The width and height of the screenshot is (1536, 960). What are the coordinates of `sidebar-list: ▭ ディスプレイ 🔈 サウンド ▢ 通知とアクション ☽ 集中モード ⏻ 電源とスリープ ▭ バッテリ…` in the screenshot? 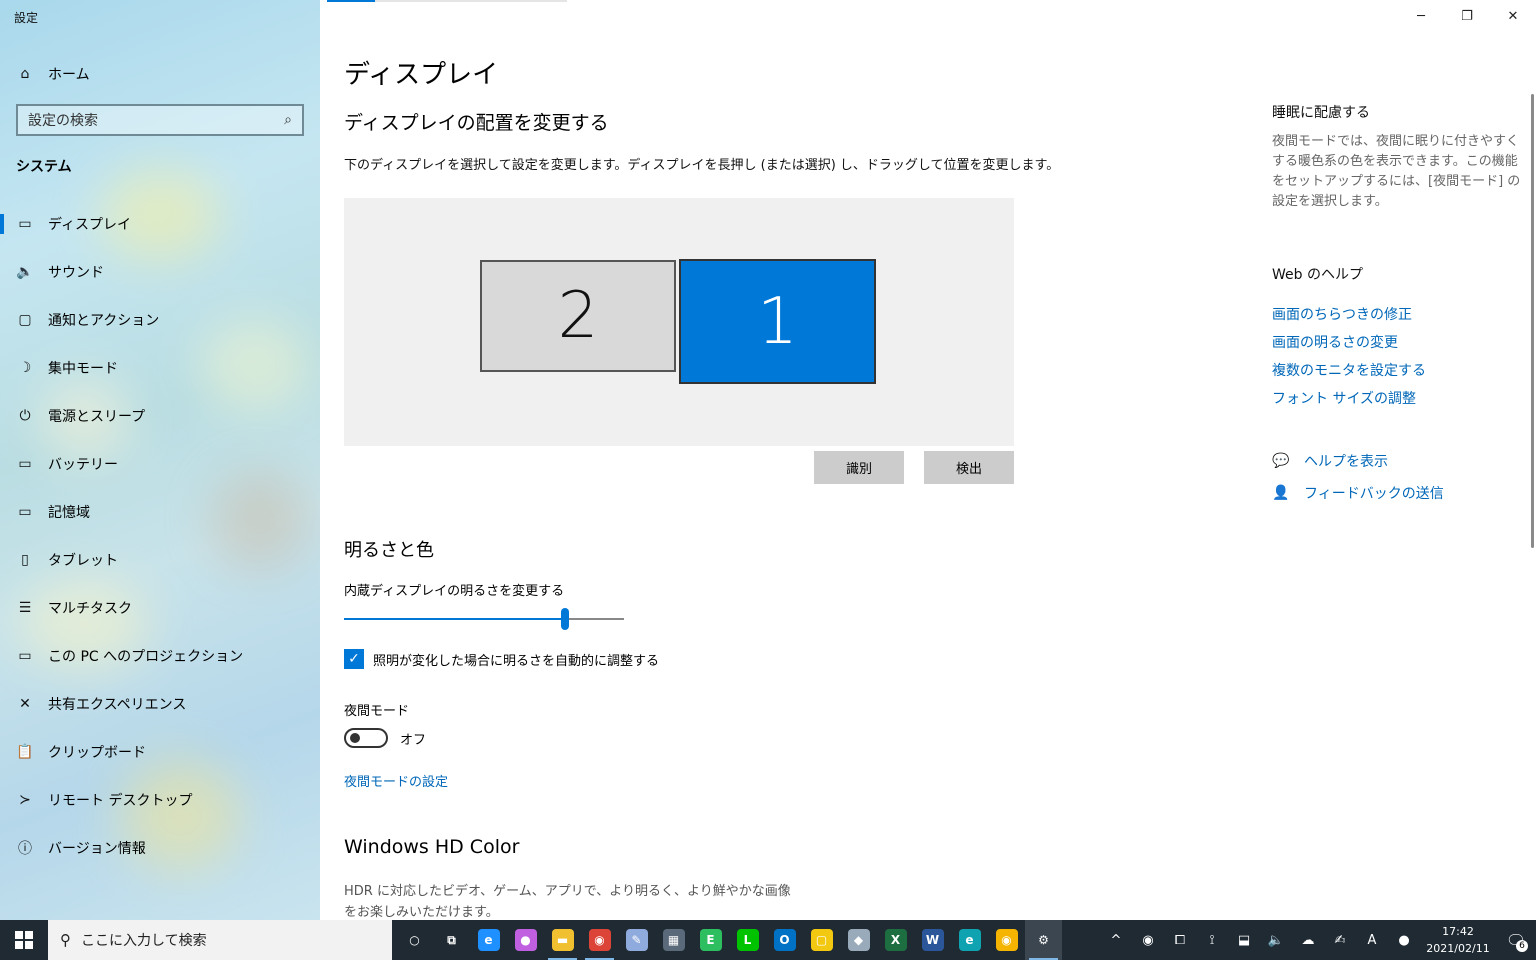 It's located at (160, 536).